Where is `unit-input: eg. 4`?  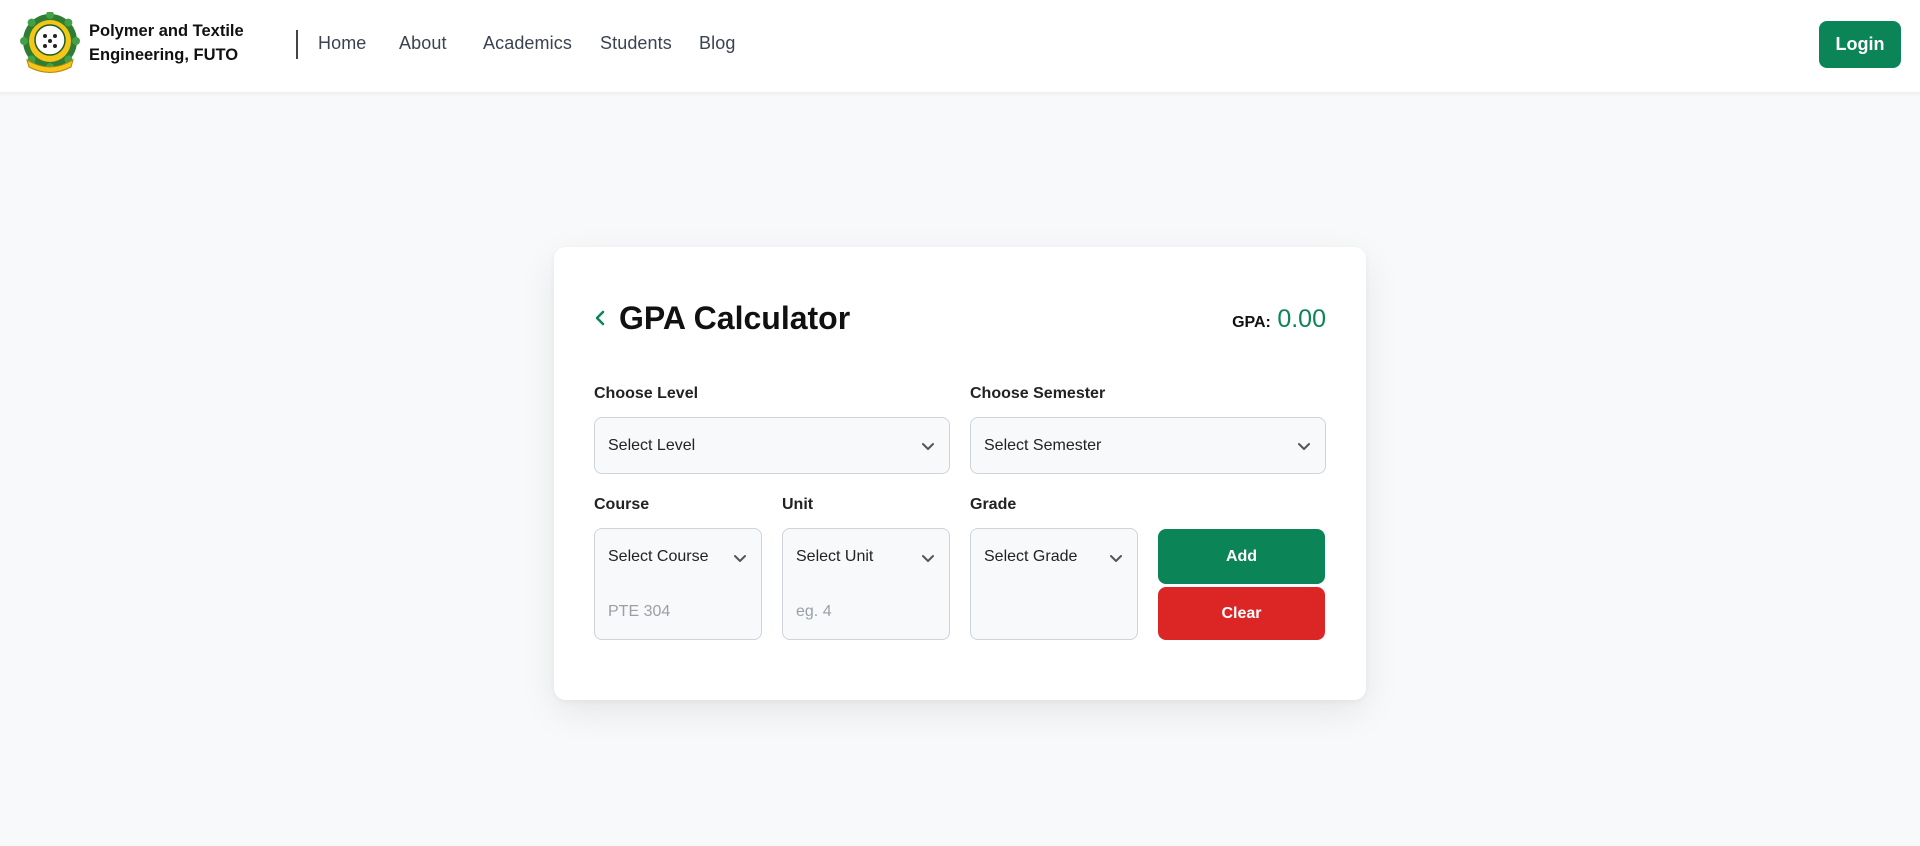 unit-input: eg. 4 is located at coordinates (814, 612).